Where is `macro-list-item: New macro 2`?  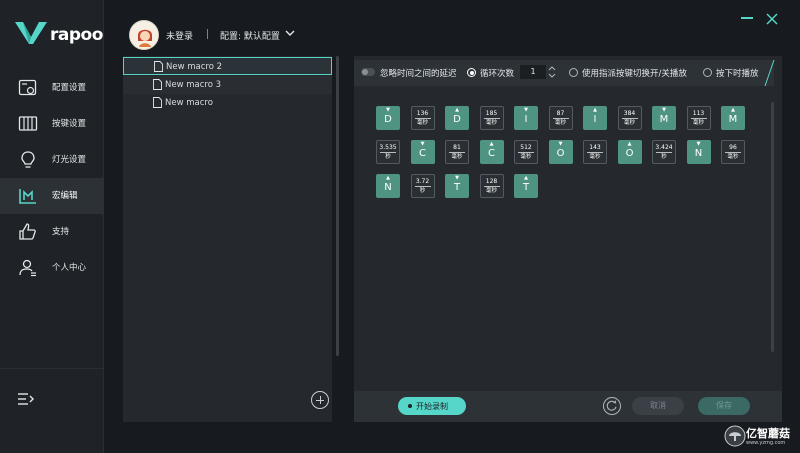
macro-list-item: New macro 2 is located at coordinates (227, 66).